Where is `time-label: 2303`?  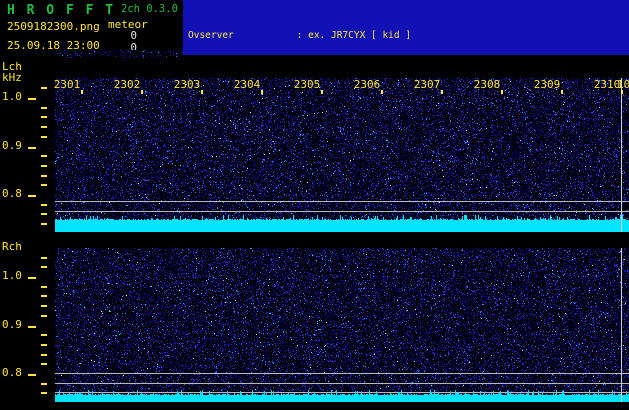
time-label: 2303 is located at coordinates (187, 84).